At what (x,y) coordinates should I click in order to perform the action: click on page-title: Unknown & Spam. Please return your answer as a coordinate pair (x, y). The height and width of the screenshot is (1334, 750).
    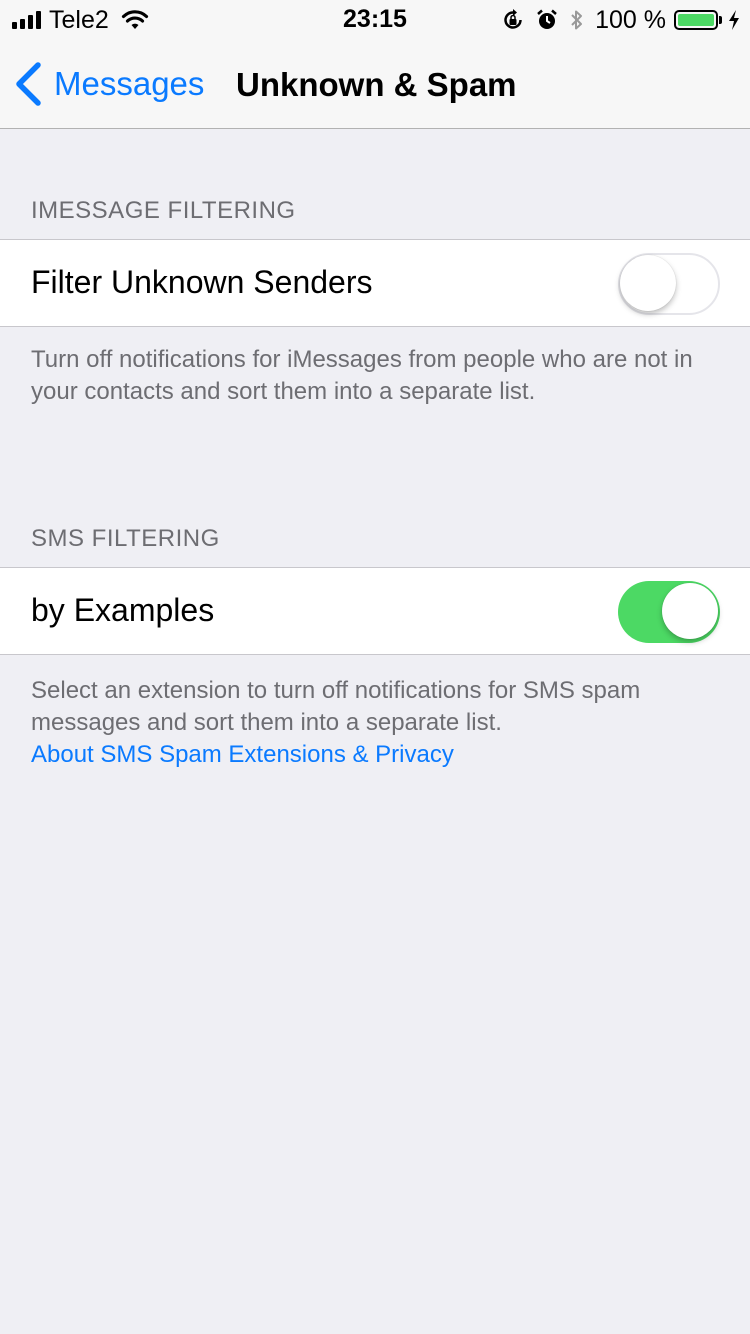
    Looking at the image, I should click on (376, 84).